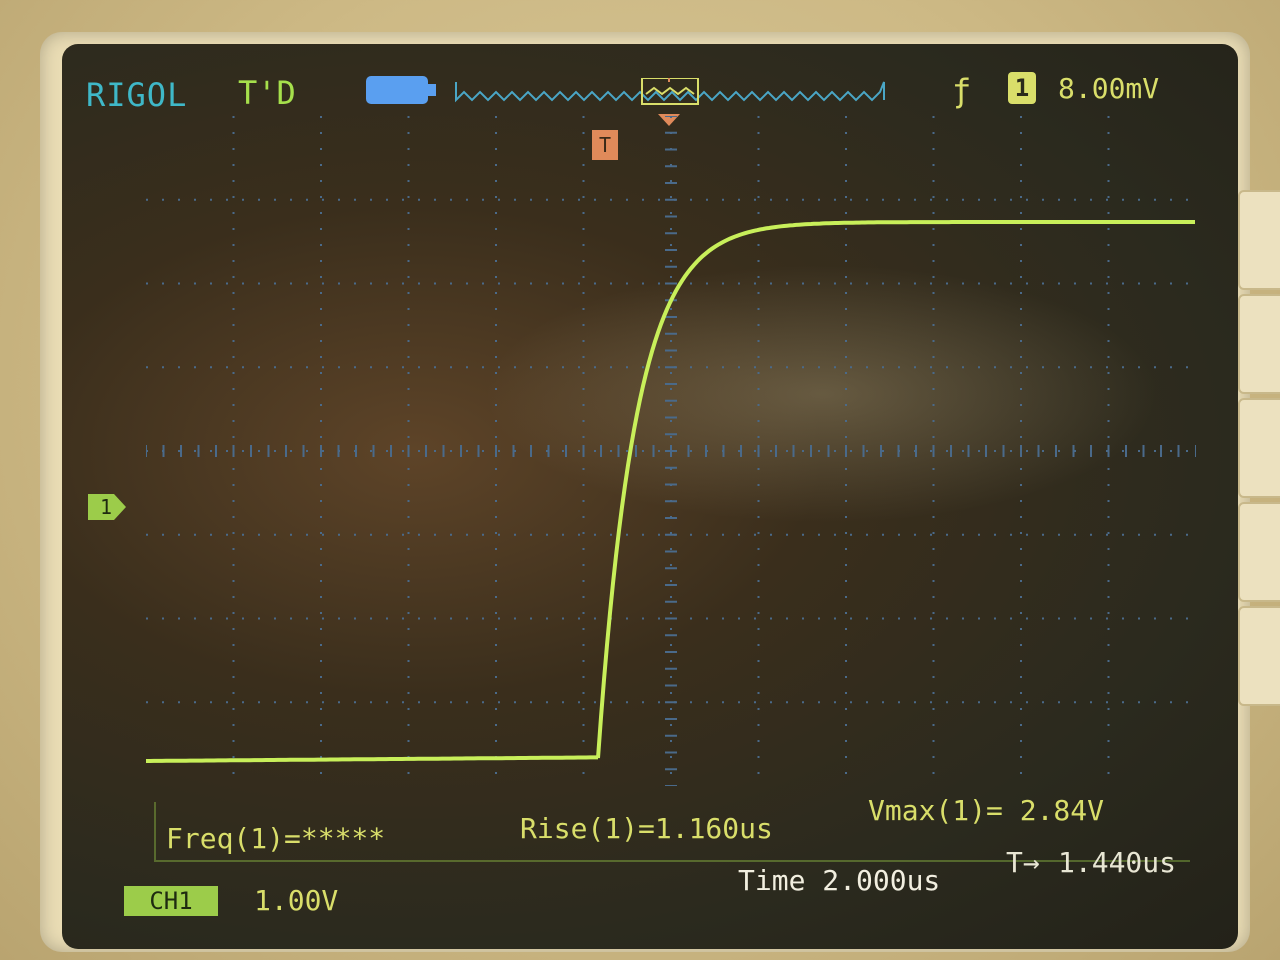 The width and height of the screenshot is (1280, 960). I want to click on trigger-source-badge: 1, so click(1022, 88).